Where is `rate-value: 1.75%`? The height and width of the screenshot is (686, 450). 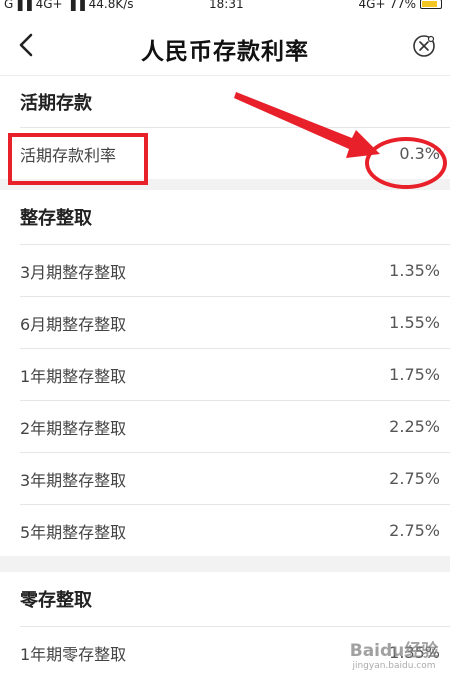 rate-value: 1.75% is located at coordinates (414, 374).